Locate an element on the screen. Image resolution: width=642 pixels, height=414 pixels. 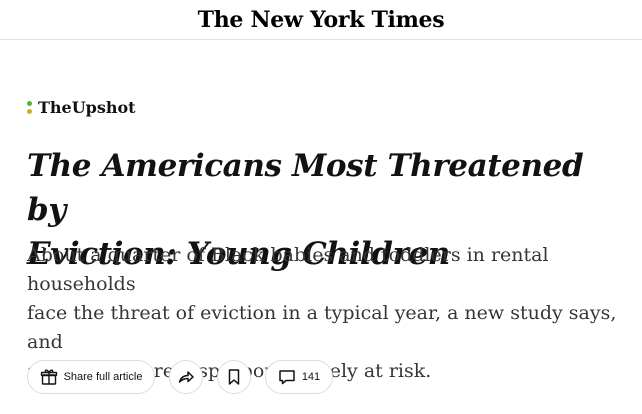
save-button is located at coordinates (234, 377).